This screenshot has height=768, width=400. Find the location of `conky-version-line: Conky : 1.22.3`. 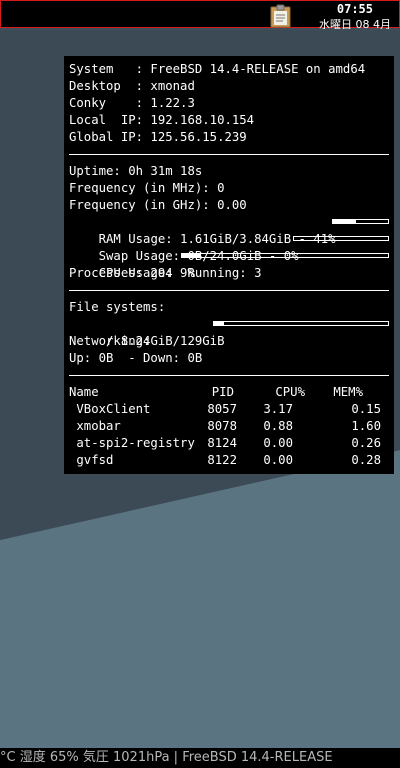

conky-version-line: Conky : 1.22.3 is located at coordinates (132, 103).